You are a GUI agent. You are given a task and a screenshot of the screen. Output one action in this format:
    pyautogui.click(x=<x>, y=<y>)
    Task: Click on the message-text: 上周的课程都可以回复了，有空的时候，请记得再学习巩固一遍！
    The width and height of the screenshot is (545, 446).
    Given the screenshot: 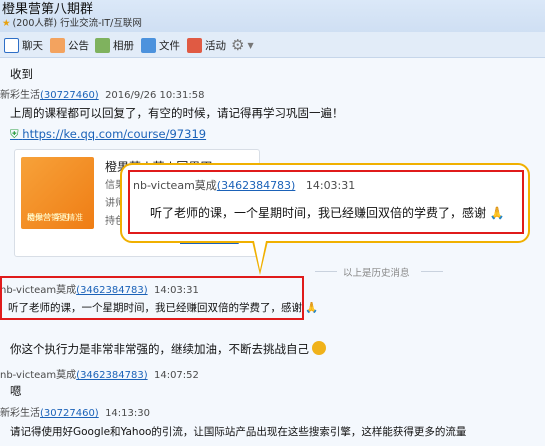 What is the action you would take?
    pyautogui.click(x=177, y=113)
    